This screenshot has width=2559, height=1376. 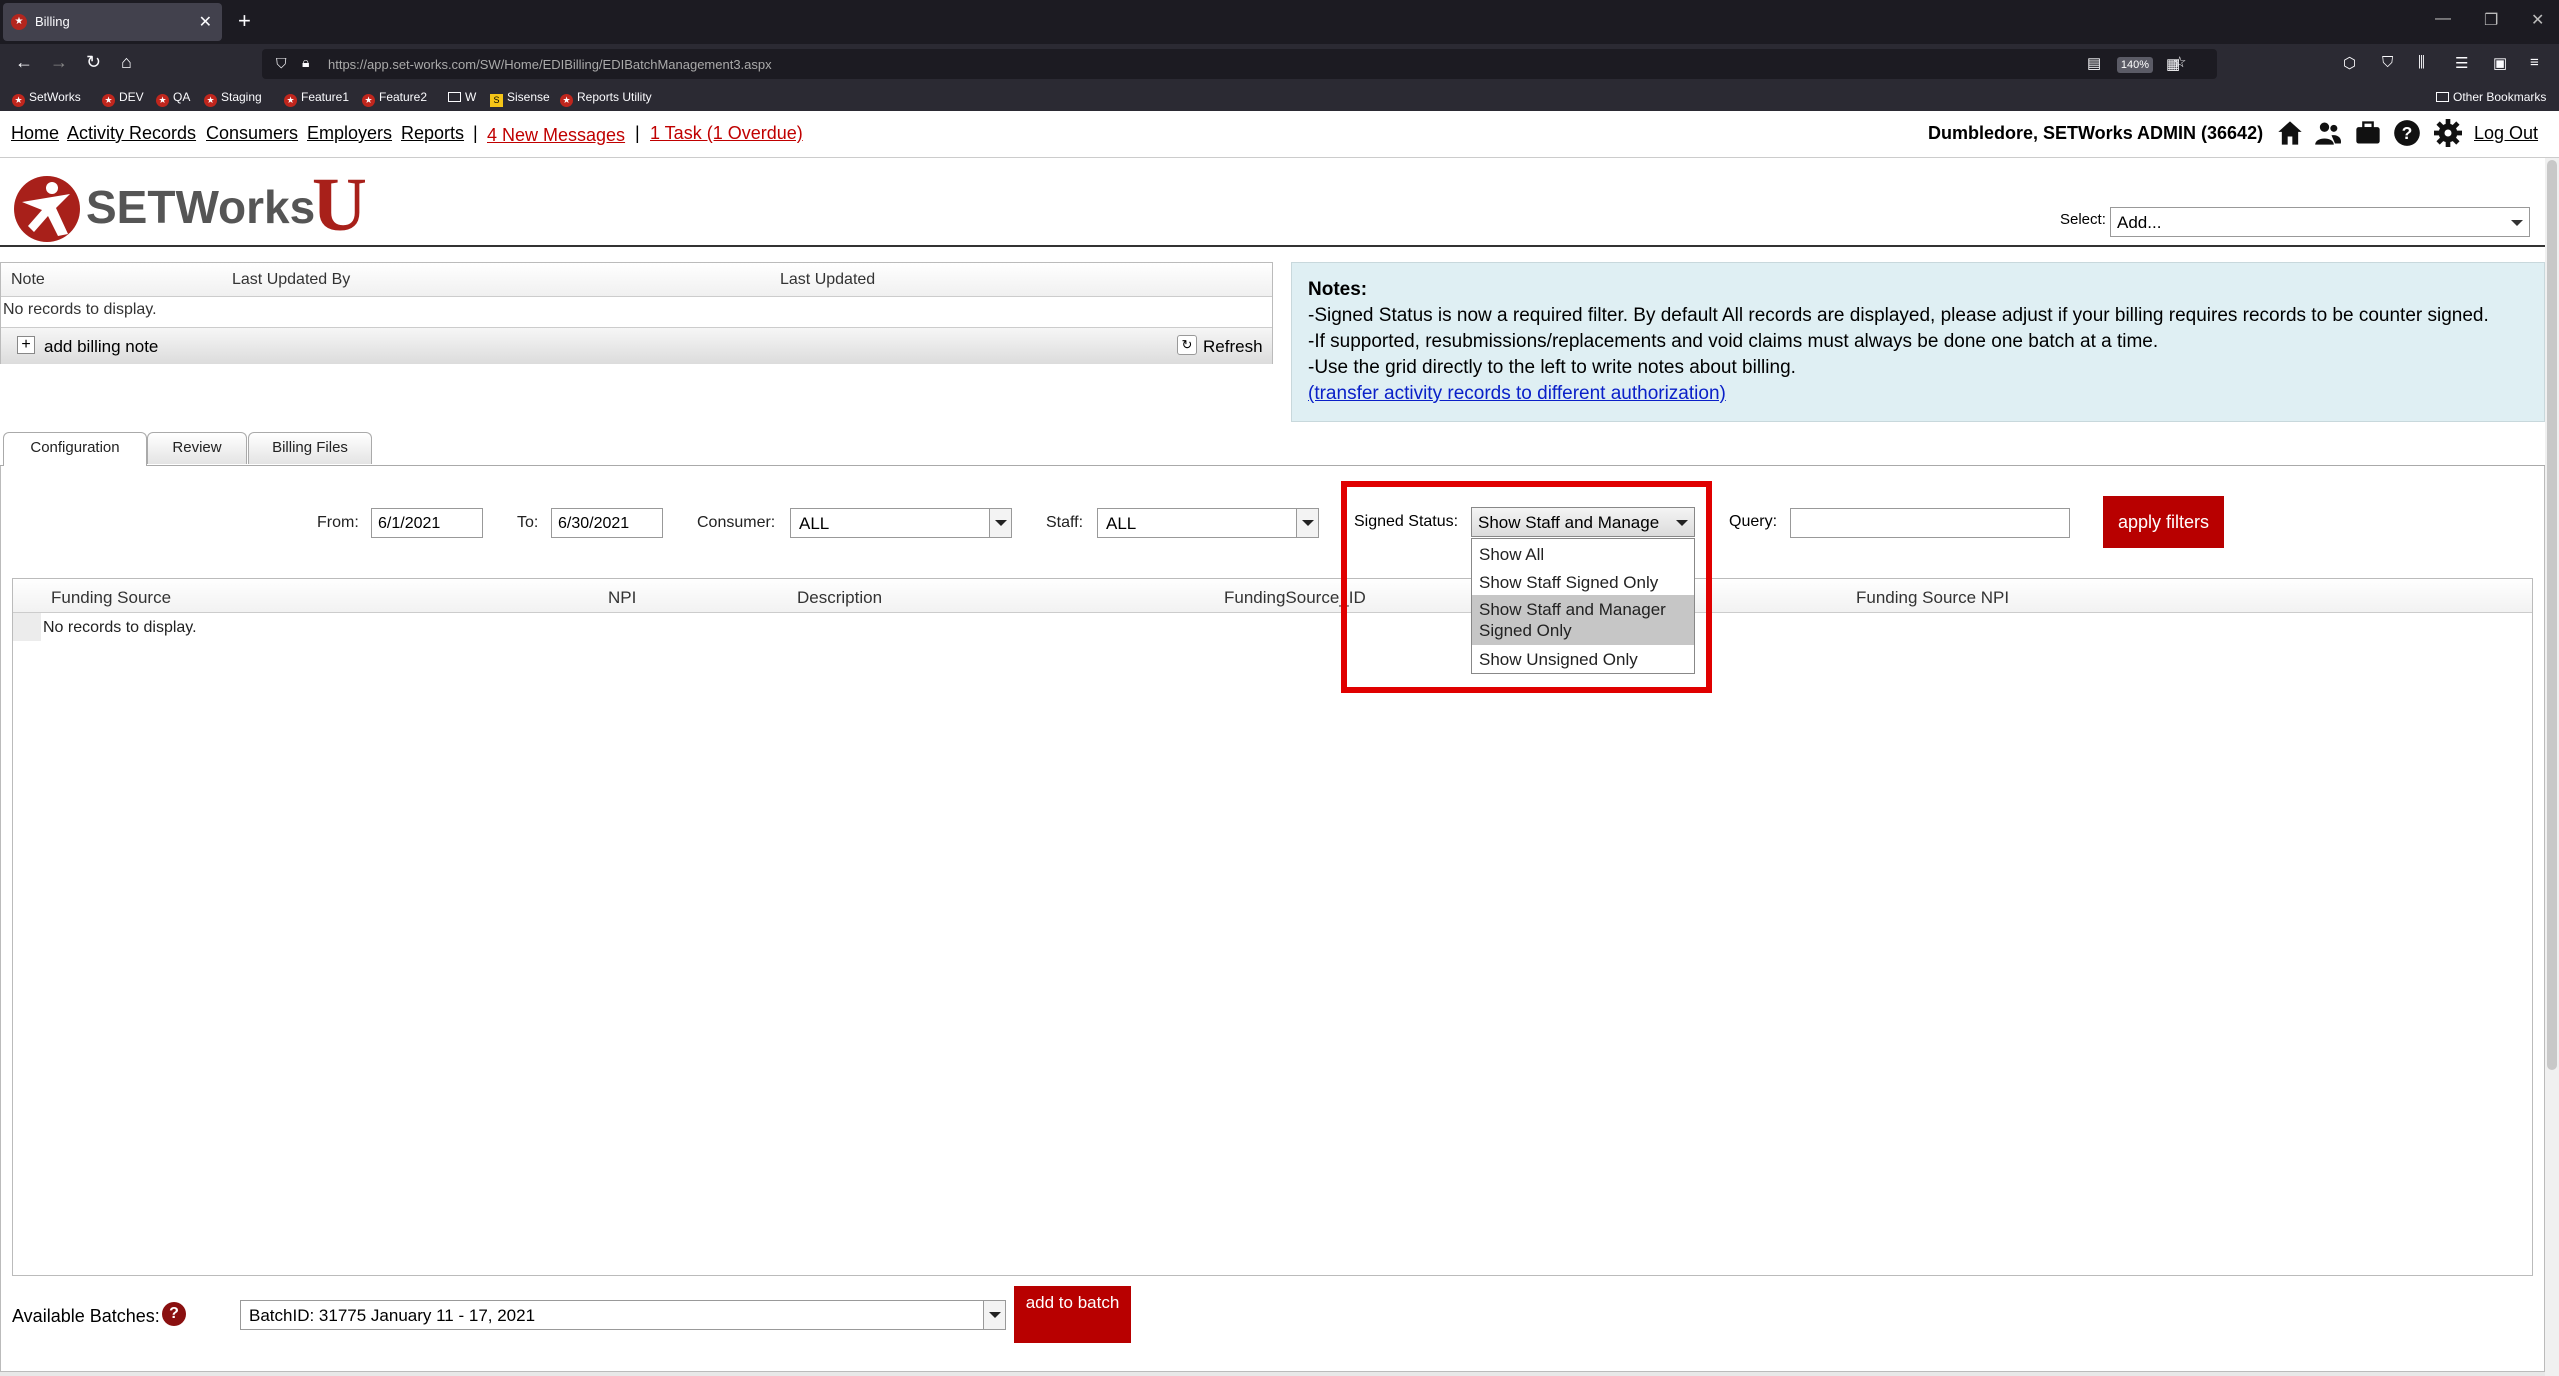 I want to click on available-batches-label: Available Batches:, so click(x=86, y=1316).